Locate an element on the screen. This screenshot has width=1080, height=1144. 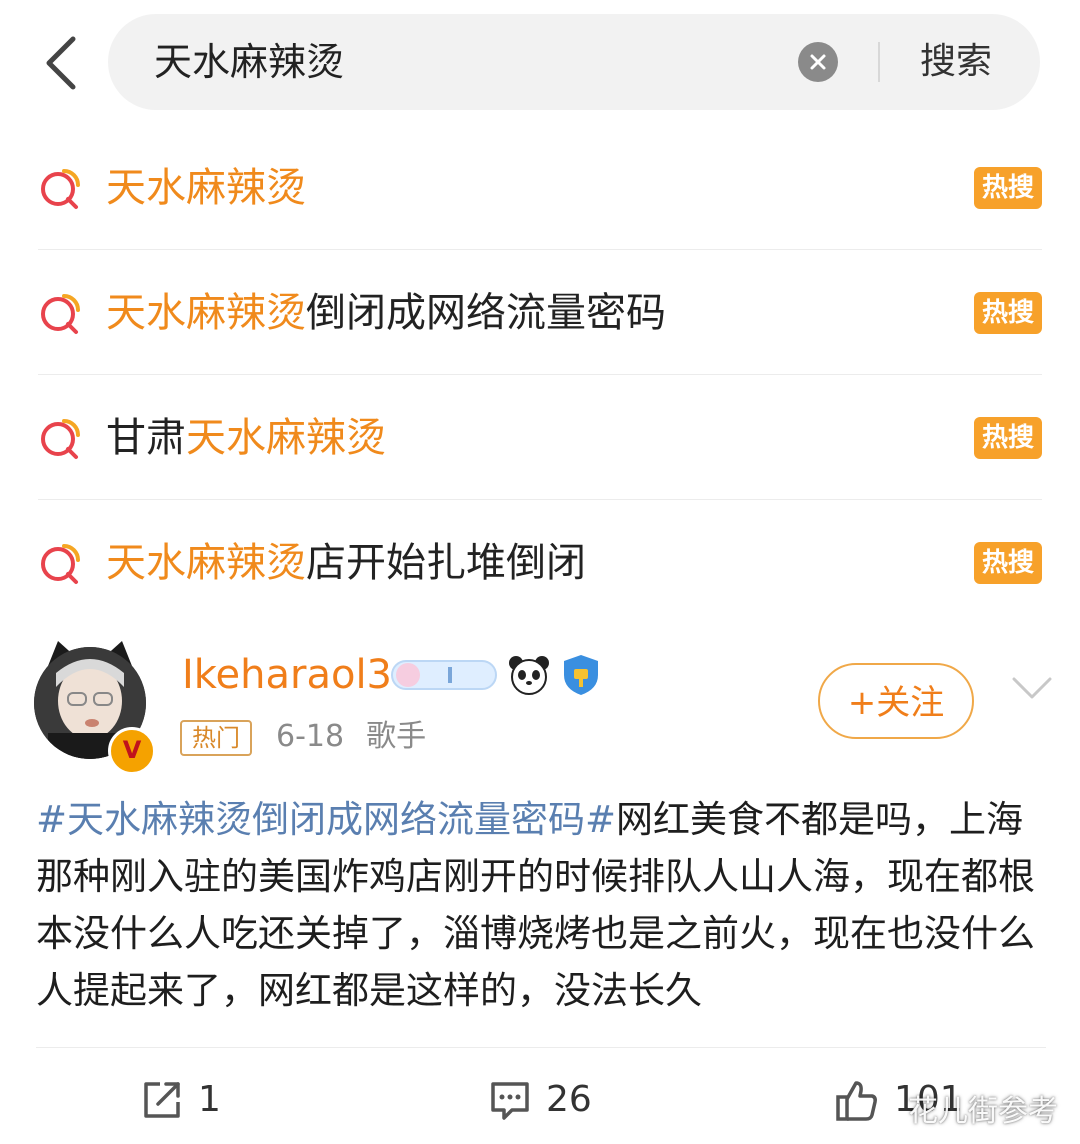
search-header: 天水麻辣烫 搜索 is located at coordinates (540, 62).